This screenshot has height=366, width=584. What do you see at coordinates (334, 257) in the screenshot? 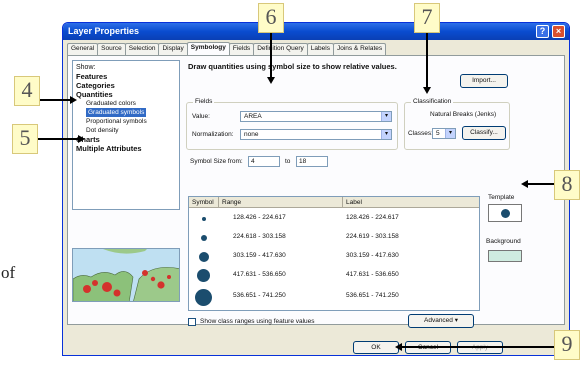
I see `table-row: 303.159 - 417.630 303.159 - 417.630` at bounding box center [334, 257].